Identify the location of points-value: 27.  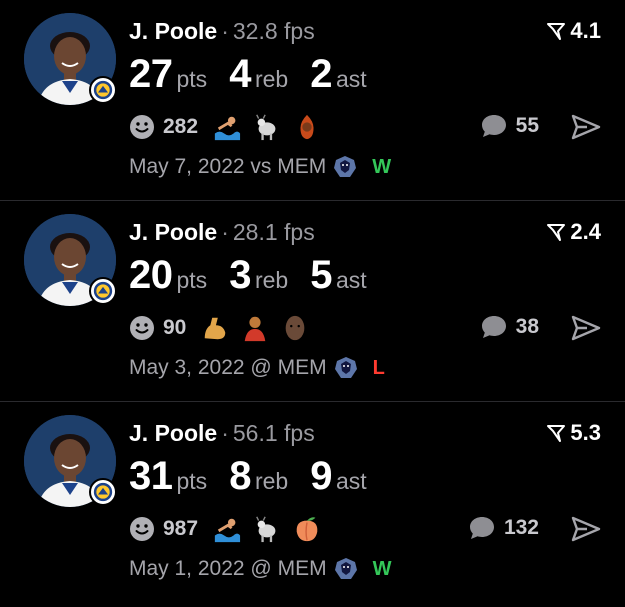
(151, 74).